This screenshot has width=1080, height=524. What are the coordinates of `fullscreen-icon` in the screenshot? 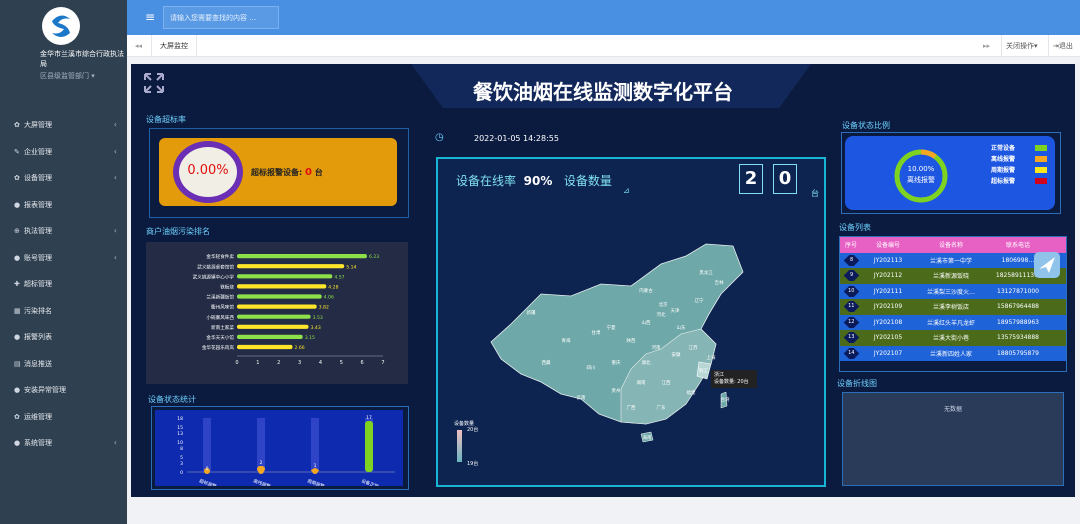 It's located at (154, 83).